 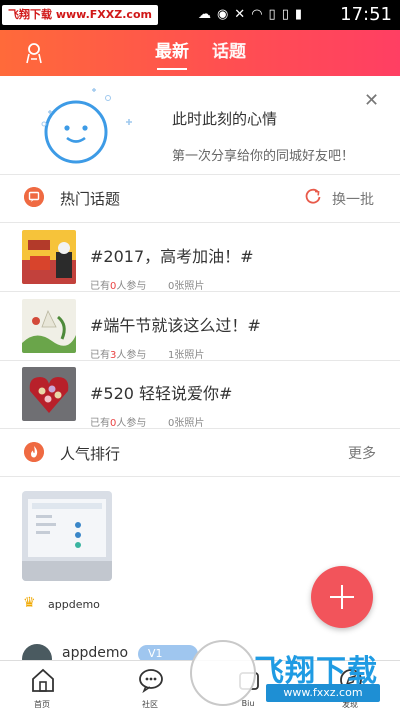 What do you see at coordinates (34, 452) in the screenshot?
I see `flame-icon` at bounding box center [34, 452].